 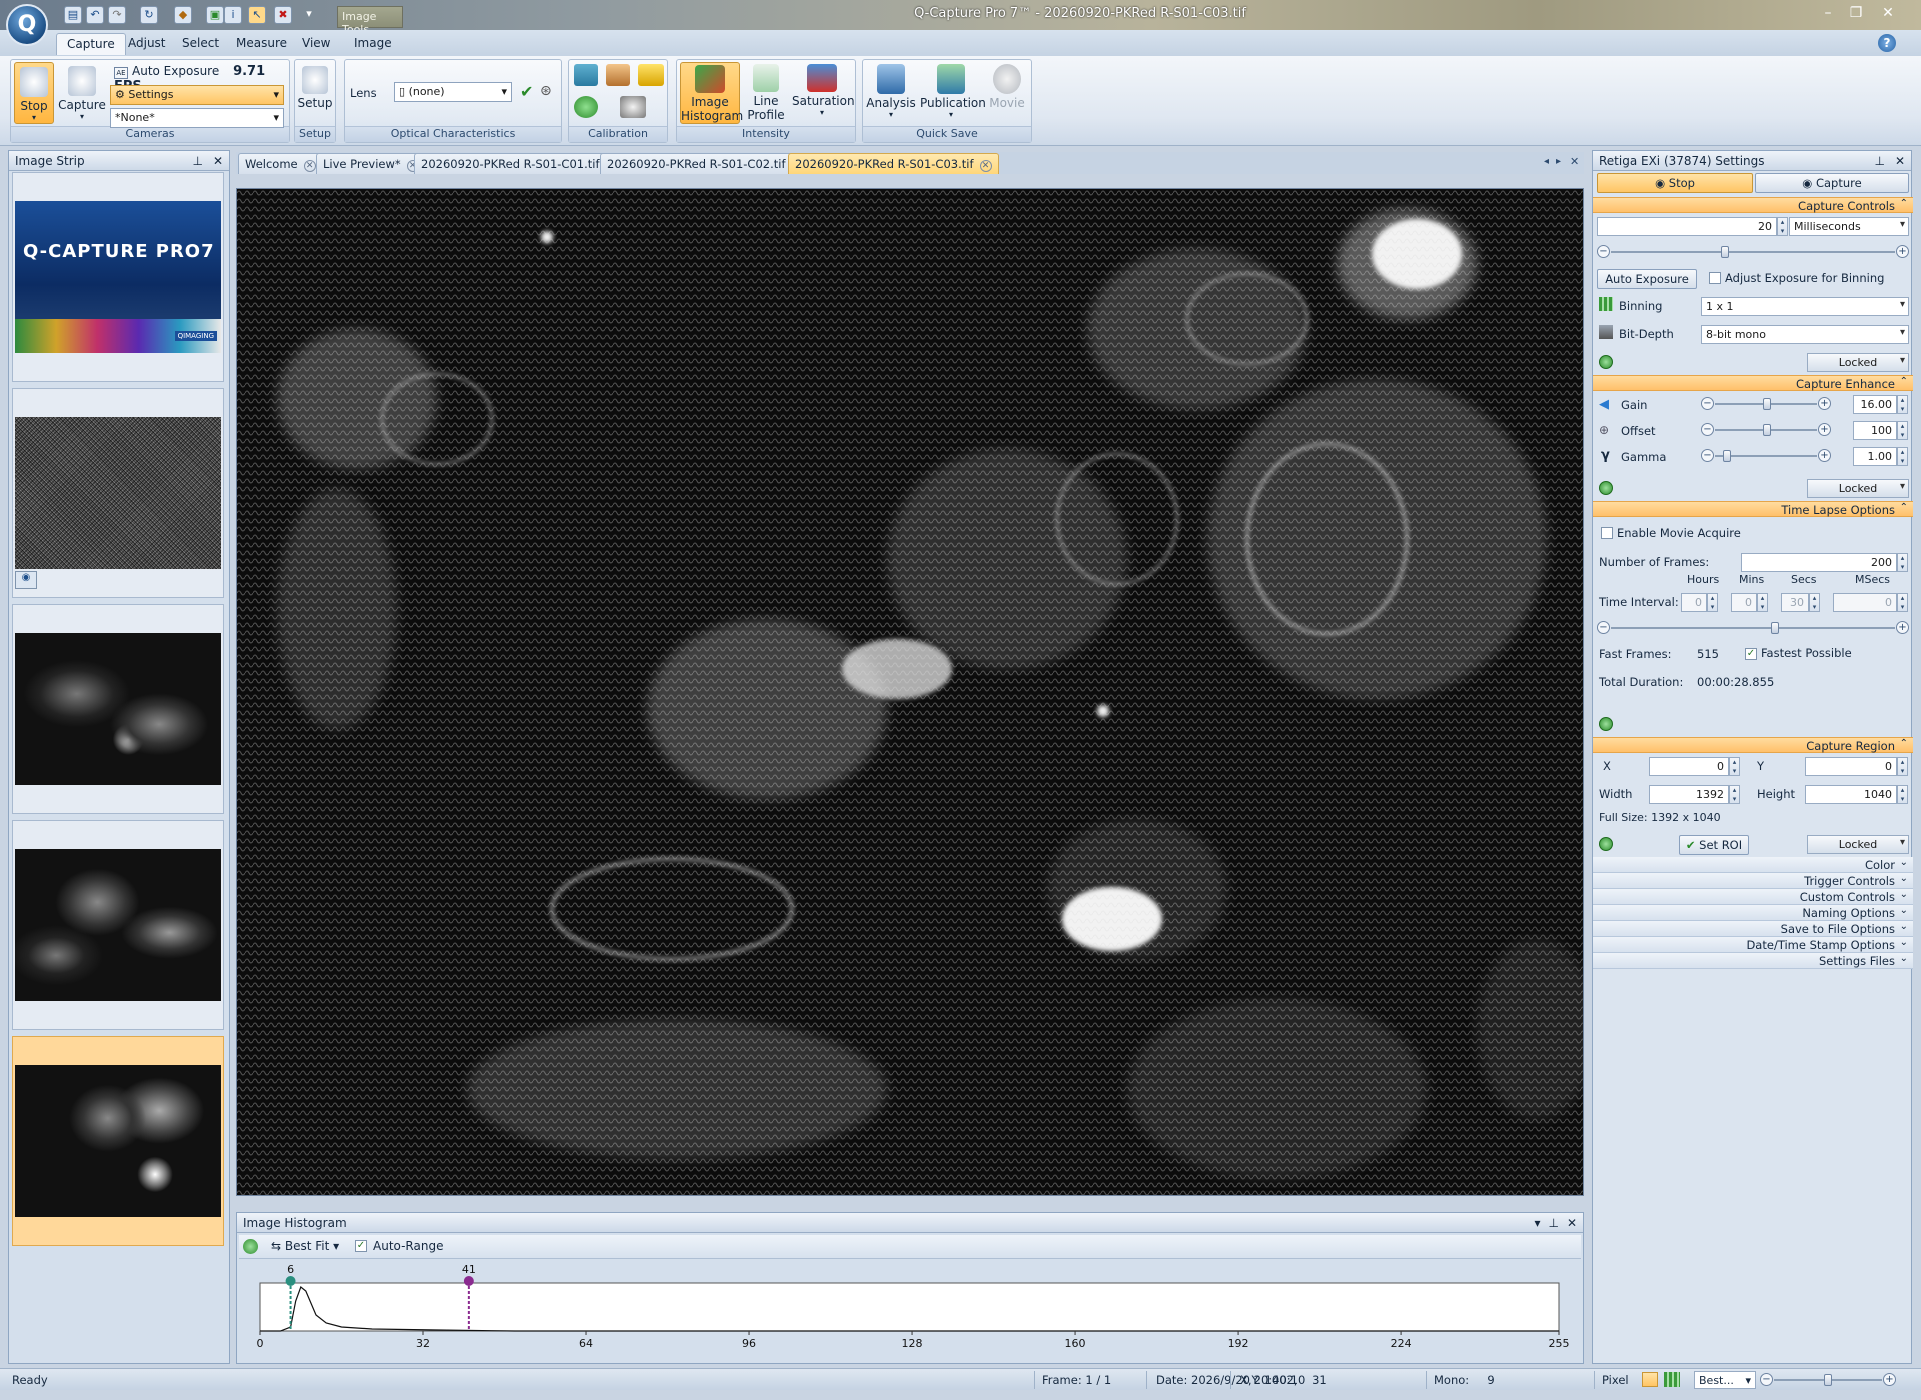 I want to click on settings-capture-button: ◉ Capture, so click(x=1832, y=183).